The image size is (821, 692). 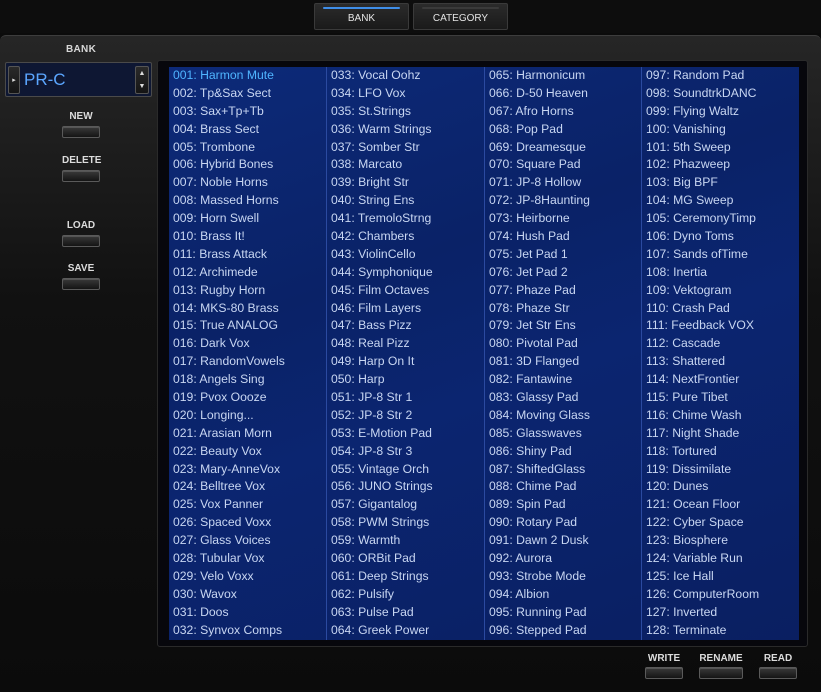 I want to click on patch-item: 077: Phaze Pad, so click(x=563, y=291).